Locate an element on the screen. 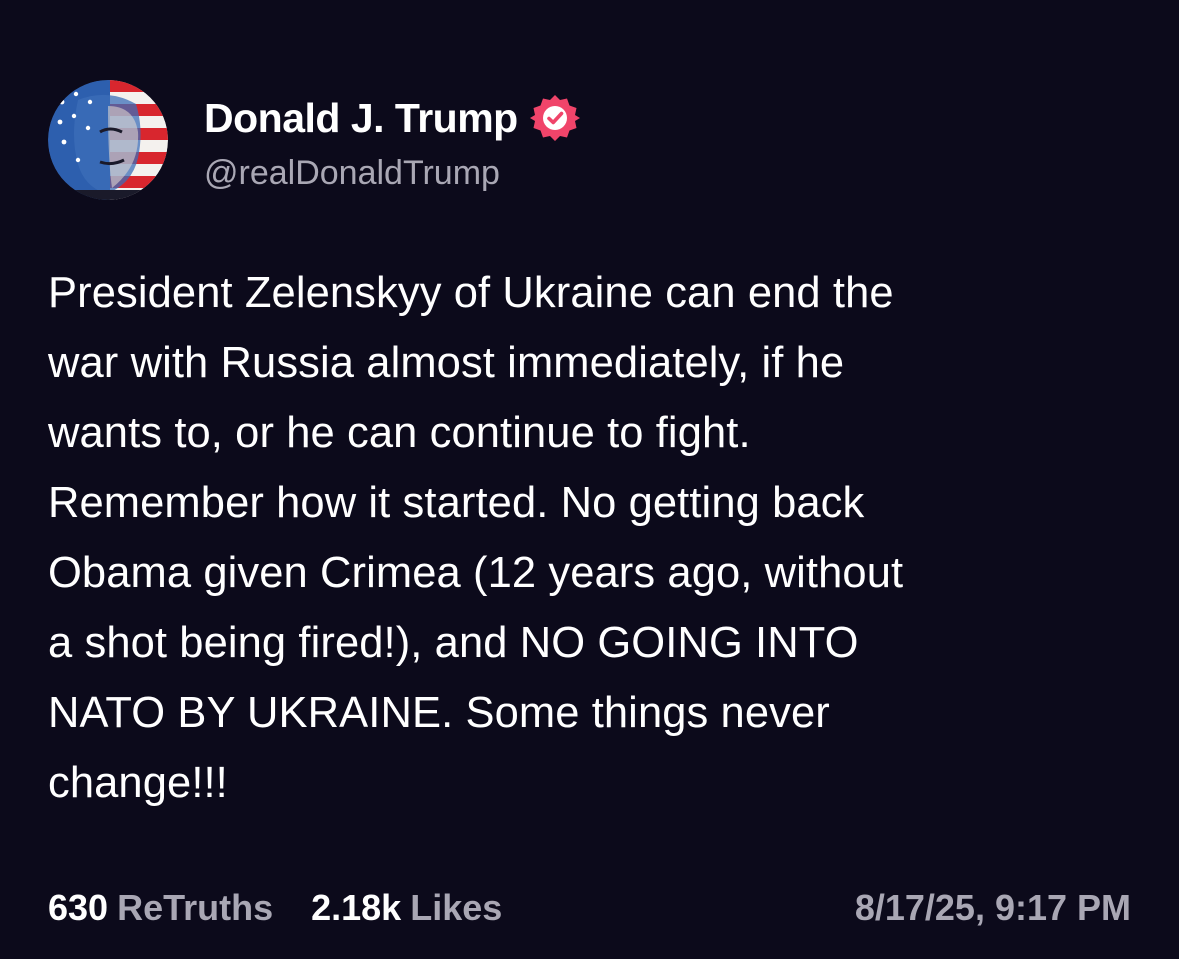  author-display-name: Donald J. Trump is located at coordinates (361, 118).